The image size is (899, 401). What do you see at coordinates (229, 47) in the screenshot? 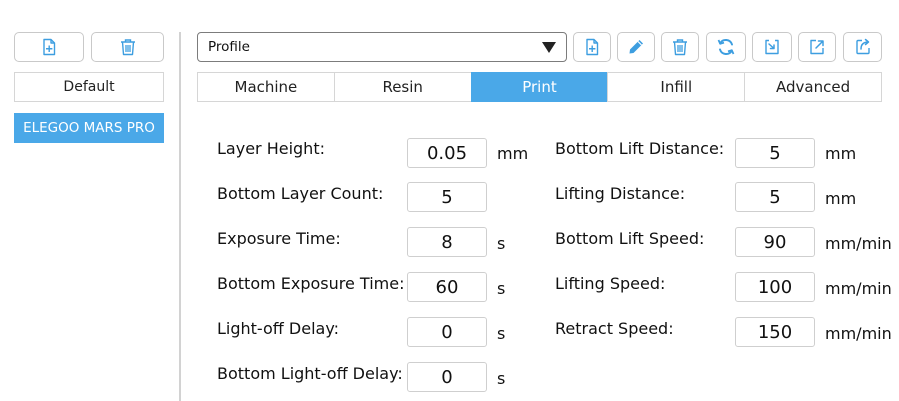
I see `profile-type-select-value: Profile` at bounding box center [229, 47].